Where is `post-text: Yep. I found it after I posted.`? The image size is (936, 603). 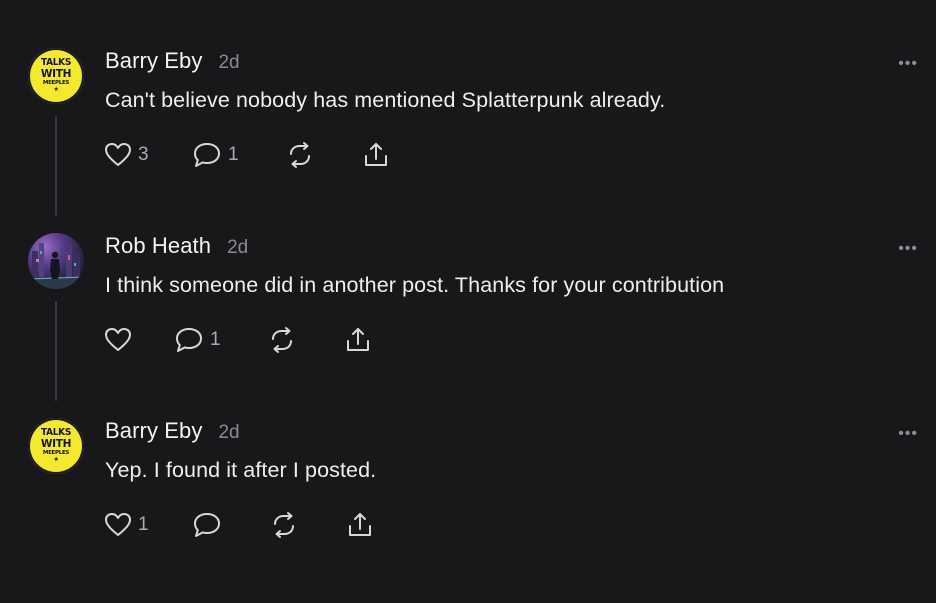
post-text: Yep. I found it after I posted. is located at coordinates (241, 470).